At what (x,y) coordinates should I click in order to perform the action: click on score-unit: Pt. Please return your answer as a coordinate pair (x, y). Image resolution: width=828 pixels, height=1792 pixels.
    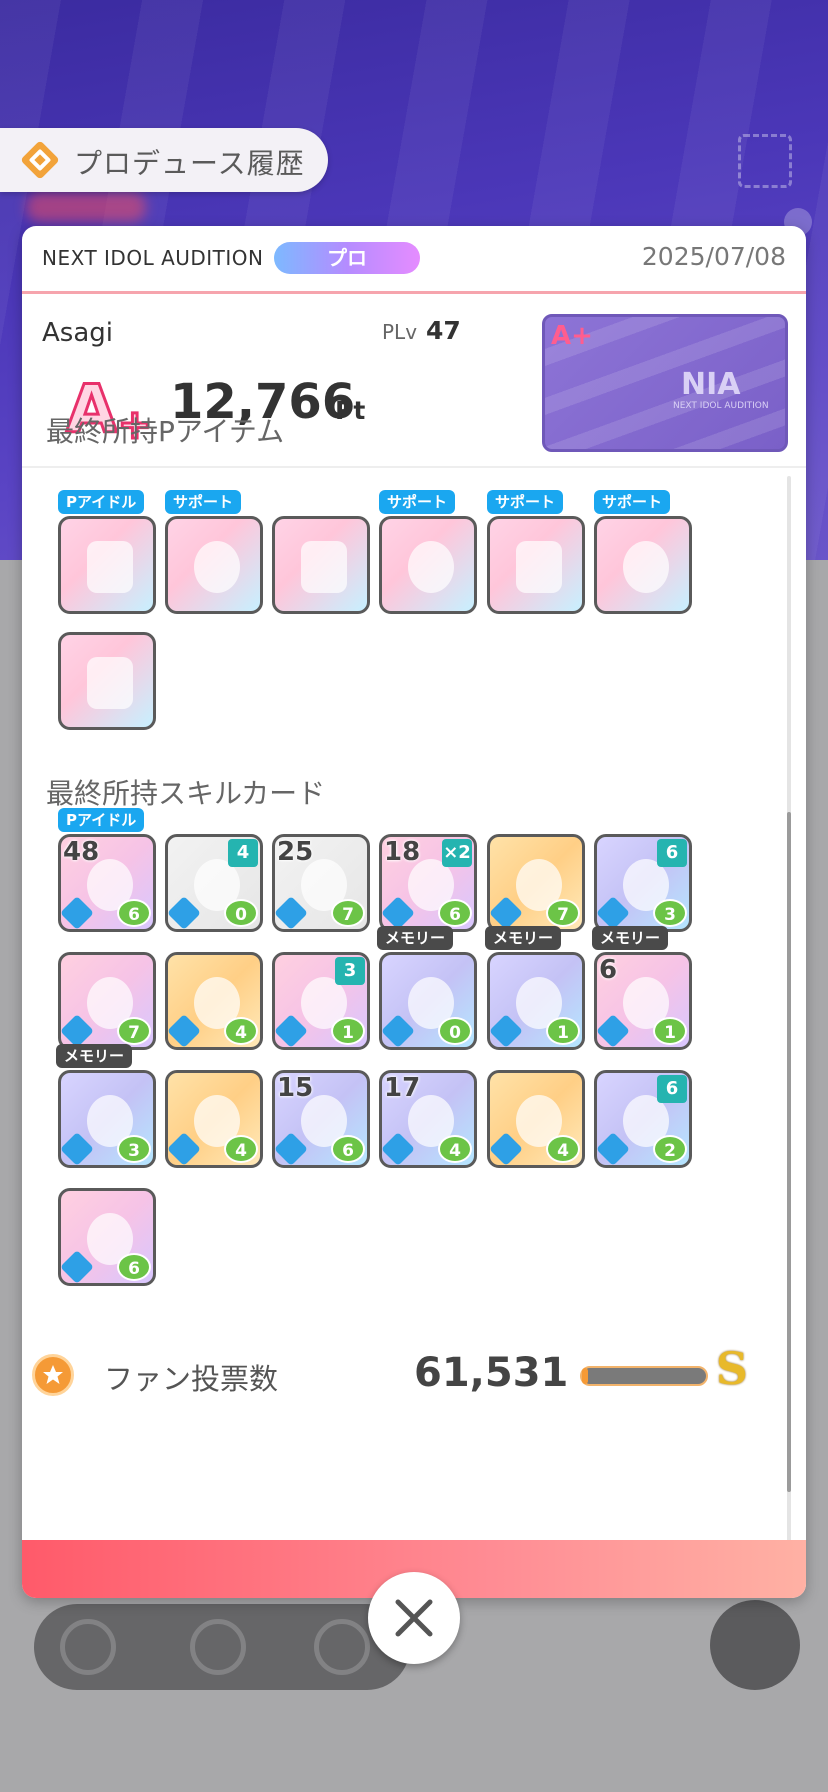
    Looking at the image, I should click on (350, 410).